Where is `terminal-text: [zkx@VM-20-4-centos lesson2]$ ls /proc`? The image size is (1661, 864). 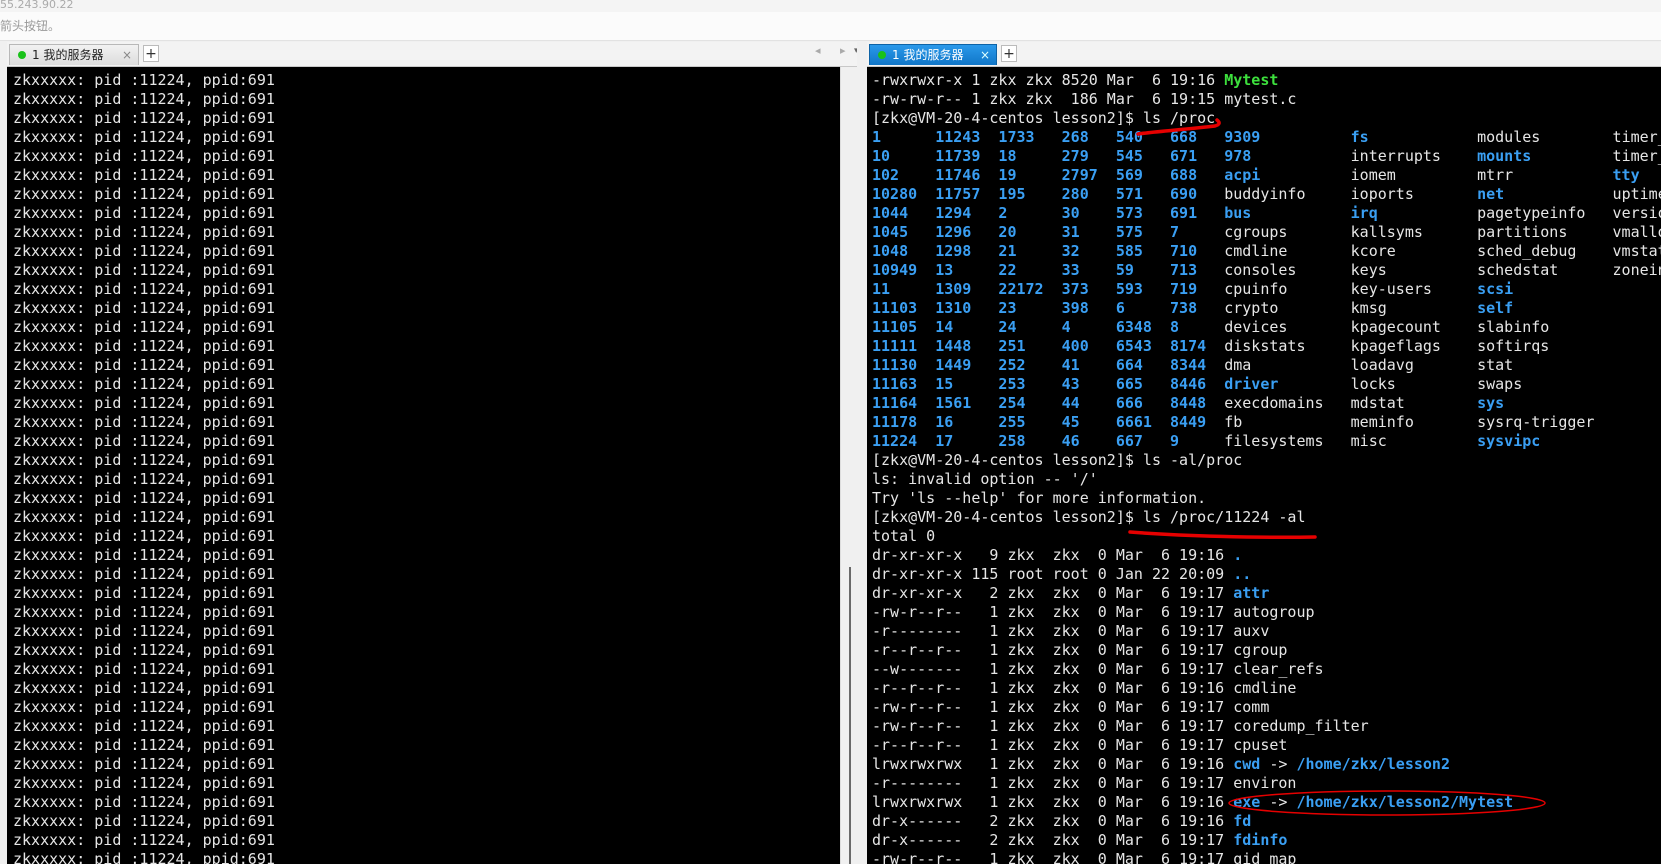
terminal-text: [zkx@VM-20-4-centos lesson2]$ ls /proc is located at coordinates (1044, 118).